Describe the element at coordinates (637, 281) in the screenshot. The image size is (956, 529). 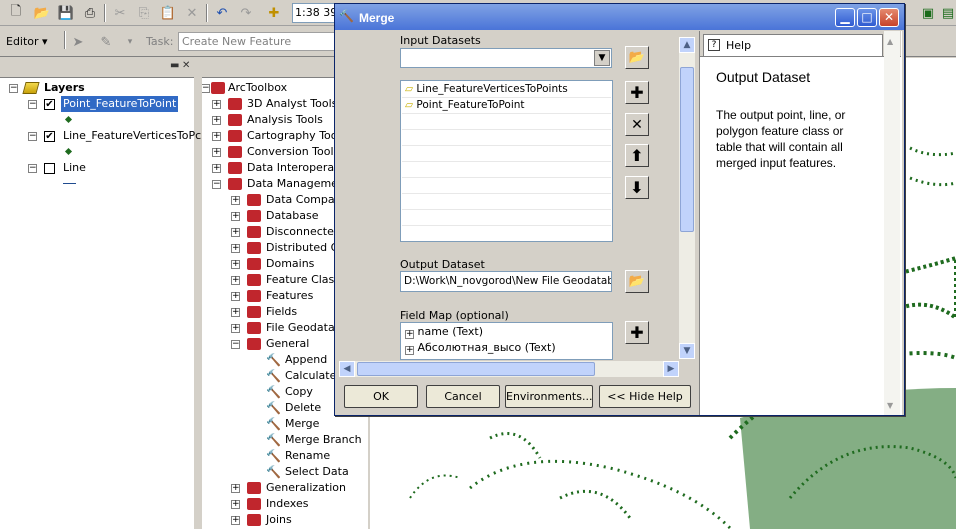
I see `browse-output-button: 📂` at that location.